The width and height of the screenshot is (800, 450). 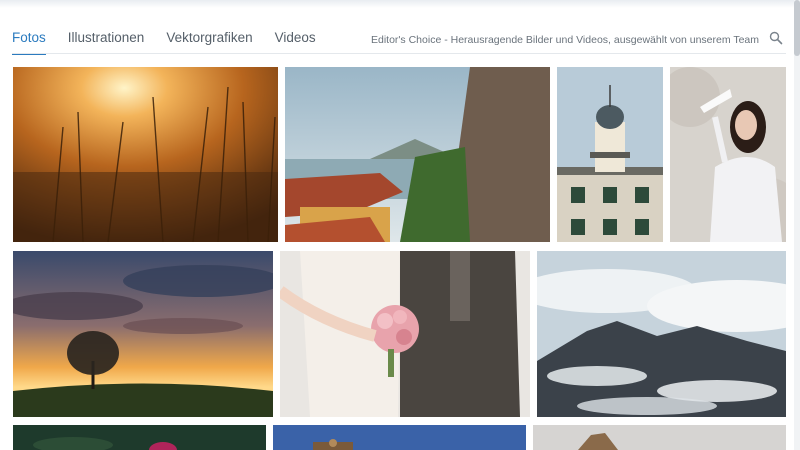 What do you see at coordinates (209, 42) in the screenshot?
I see `tab-vektorgrafiken: Vektorgrafiken` at bounding box center [209, 42].